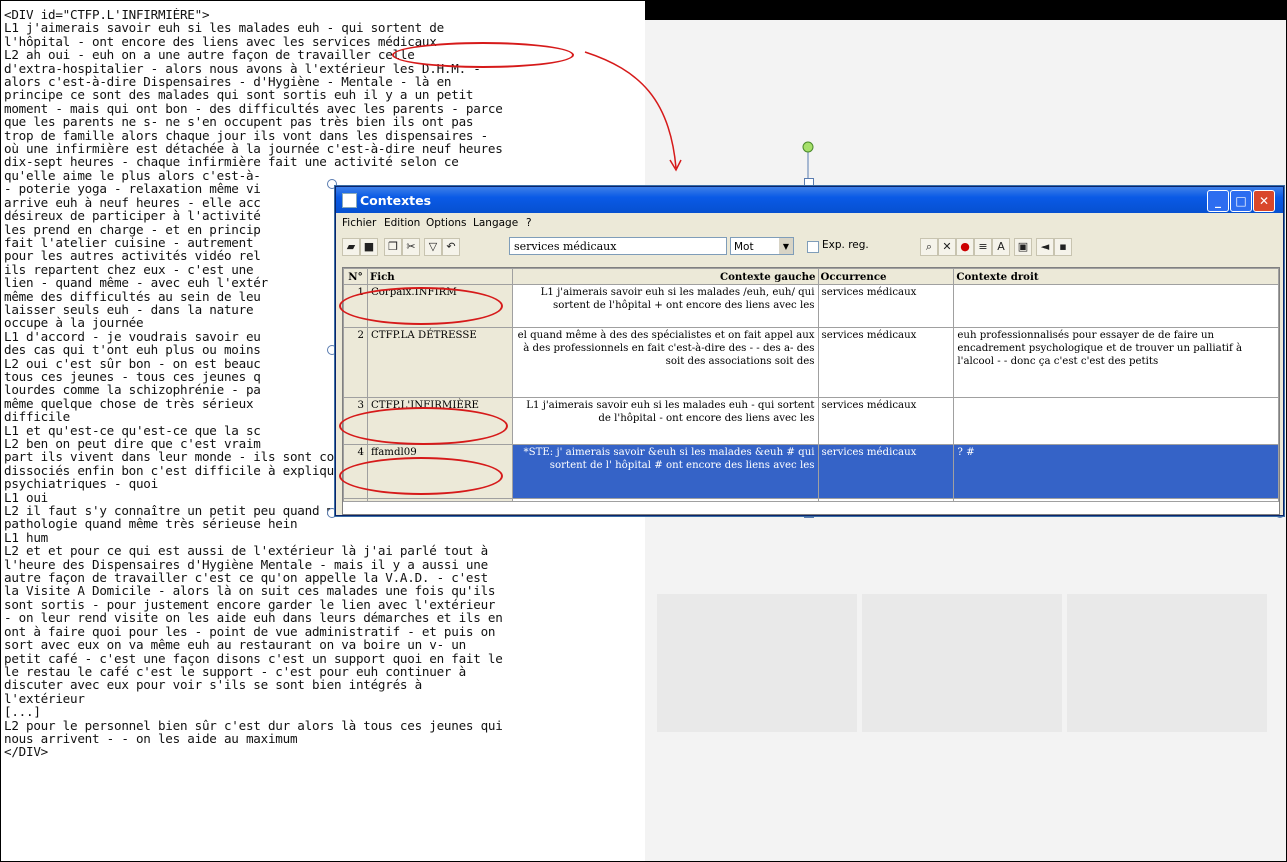  Describe the element at coordinates (1116, 471) in the screenshot. I see `row-right-context: ? #` at that location.